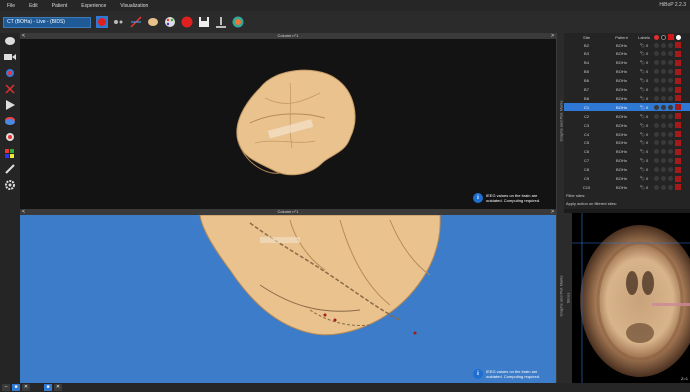 The image size is (690, 392). What do you see at coordinates (11, 6) in the screenshot?
I see `menu-file: File` at bounding box center [11, 6].